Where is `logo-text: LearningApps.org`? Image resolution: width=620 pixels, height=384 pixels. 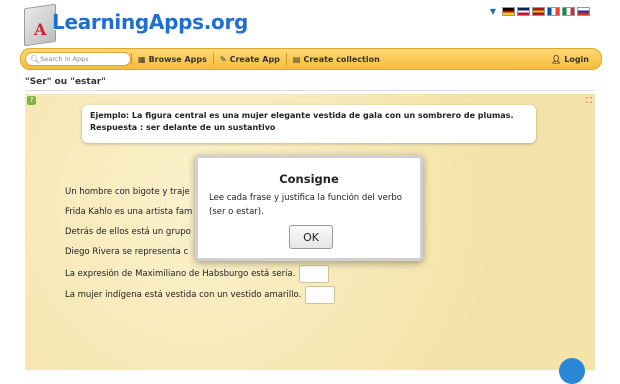
logo-text: LearningApps.org is located at coordinates (150, 22).